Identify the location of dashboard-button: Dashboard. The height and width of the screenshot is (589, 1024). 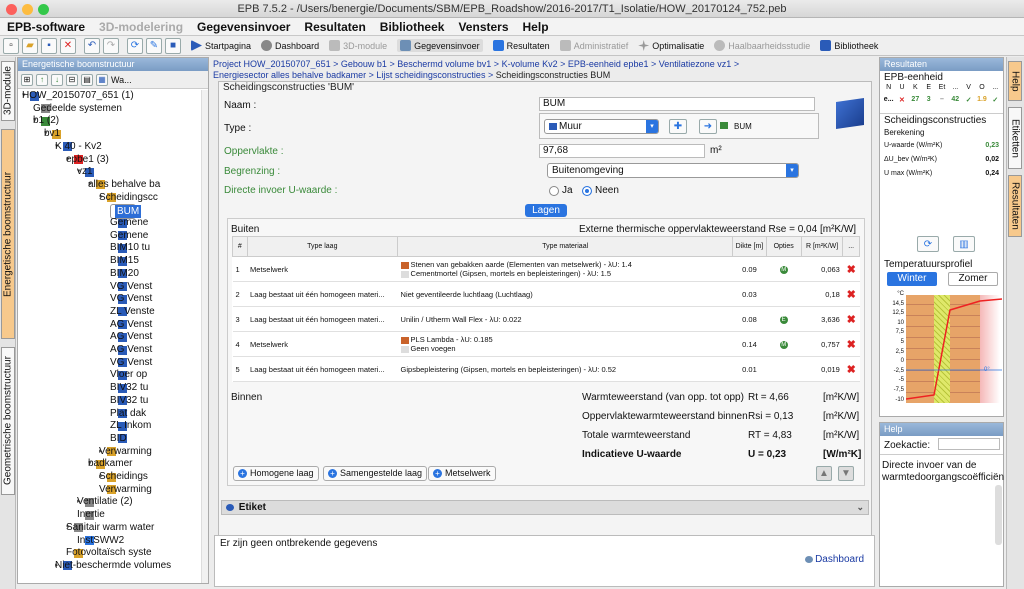
(290, 45).